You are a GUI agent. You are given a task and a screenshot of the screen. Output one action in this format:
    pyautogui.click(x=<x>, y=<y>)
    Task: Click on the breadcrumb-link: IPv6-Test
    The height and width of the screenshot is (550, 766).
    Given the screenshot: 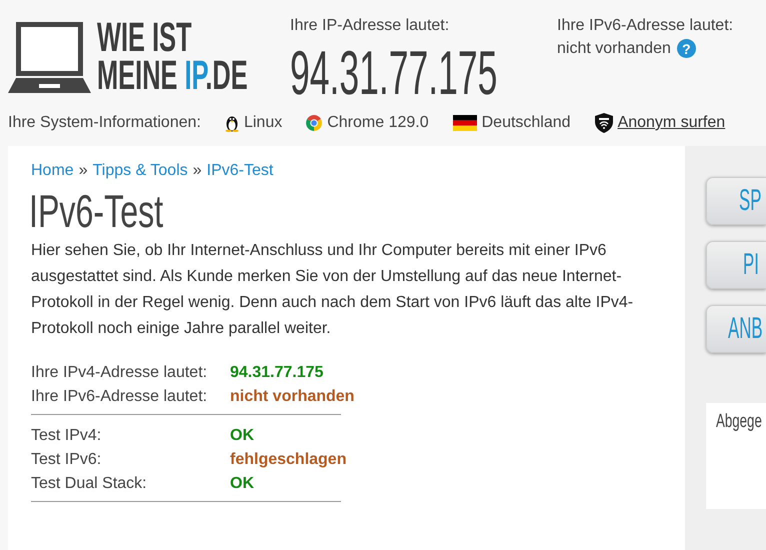 What is the action you would take?
    pyautogui.click(x=240, y=171)
    